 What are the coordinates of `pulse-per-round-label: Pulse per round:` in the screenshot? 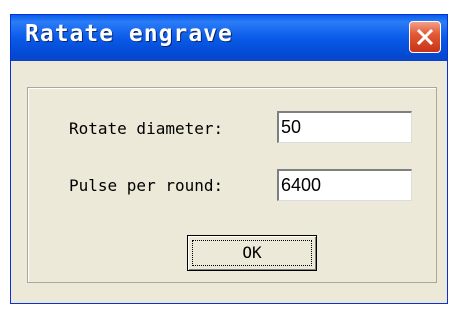 It's located at (146, 185).